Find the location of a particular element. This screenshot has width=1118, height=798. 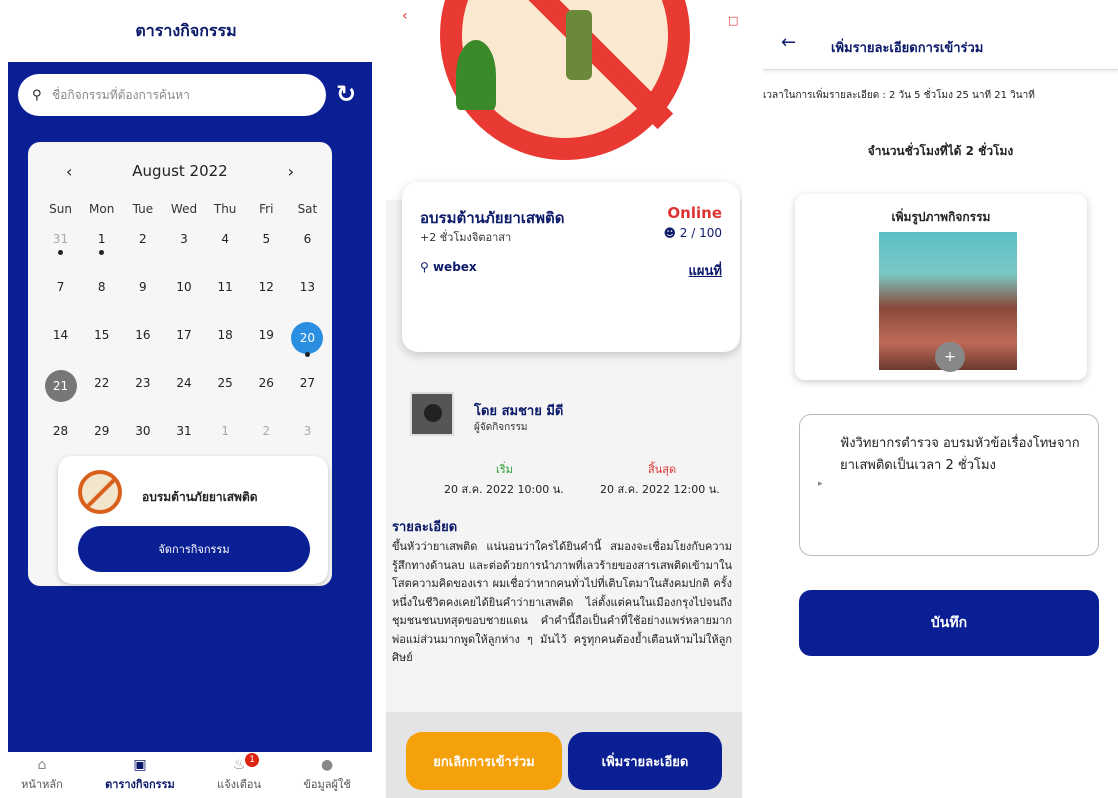

search-icon: ⚲ is located at coordinates (37, 95).